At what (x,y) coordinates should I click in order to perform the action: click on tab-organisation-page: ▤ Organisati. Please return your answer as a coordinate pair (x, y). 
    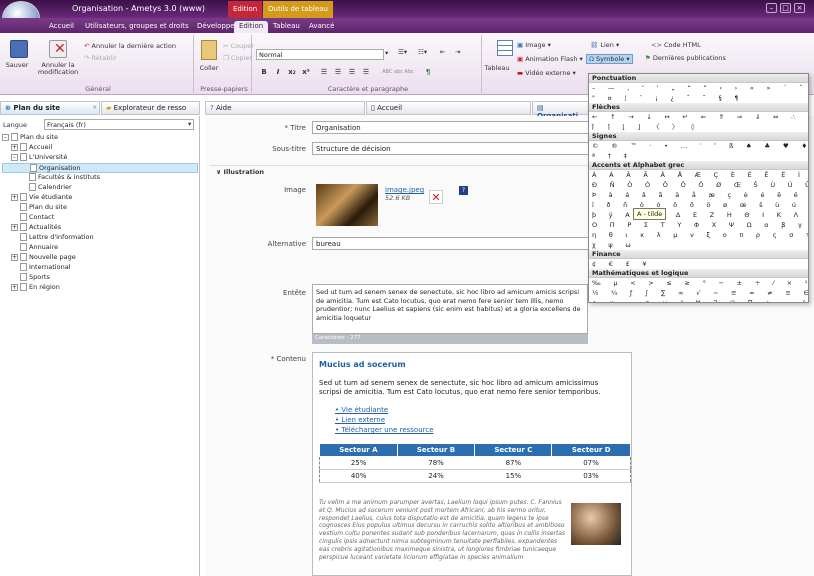
    Looking at the image, I should click on (562, 110).